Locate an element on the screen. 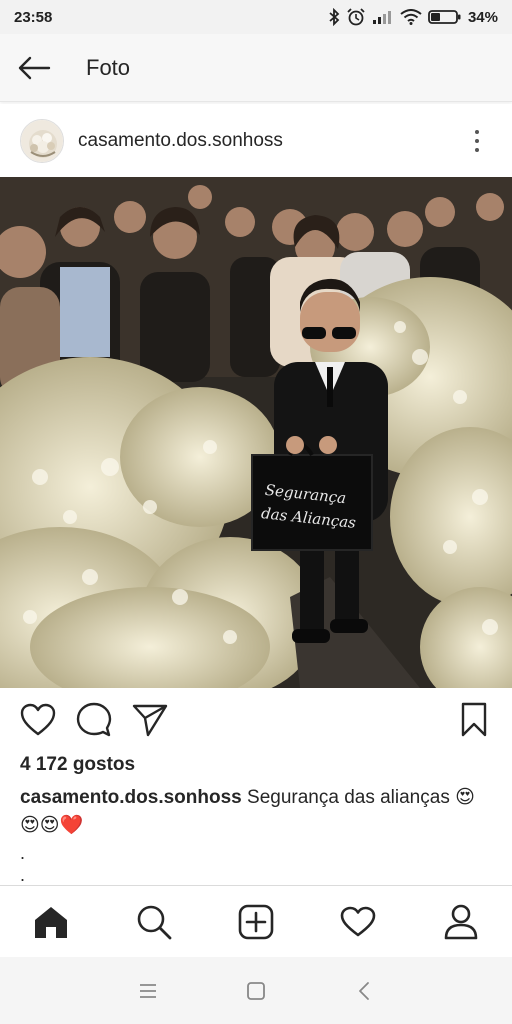 The height and width of the screenshot is (1024, 512). nav-add-post is located at coordinates (256, 922).